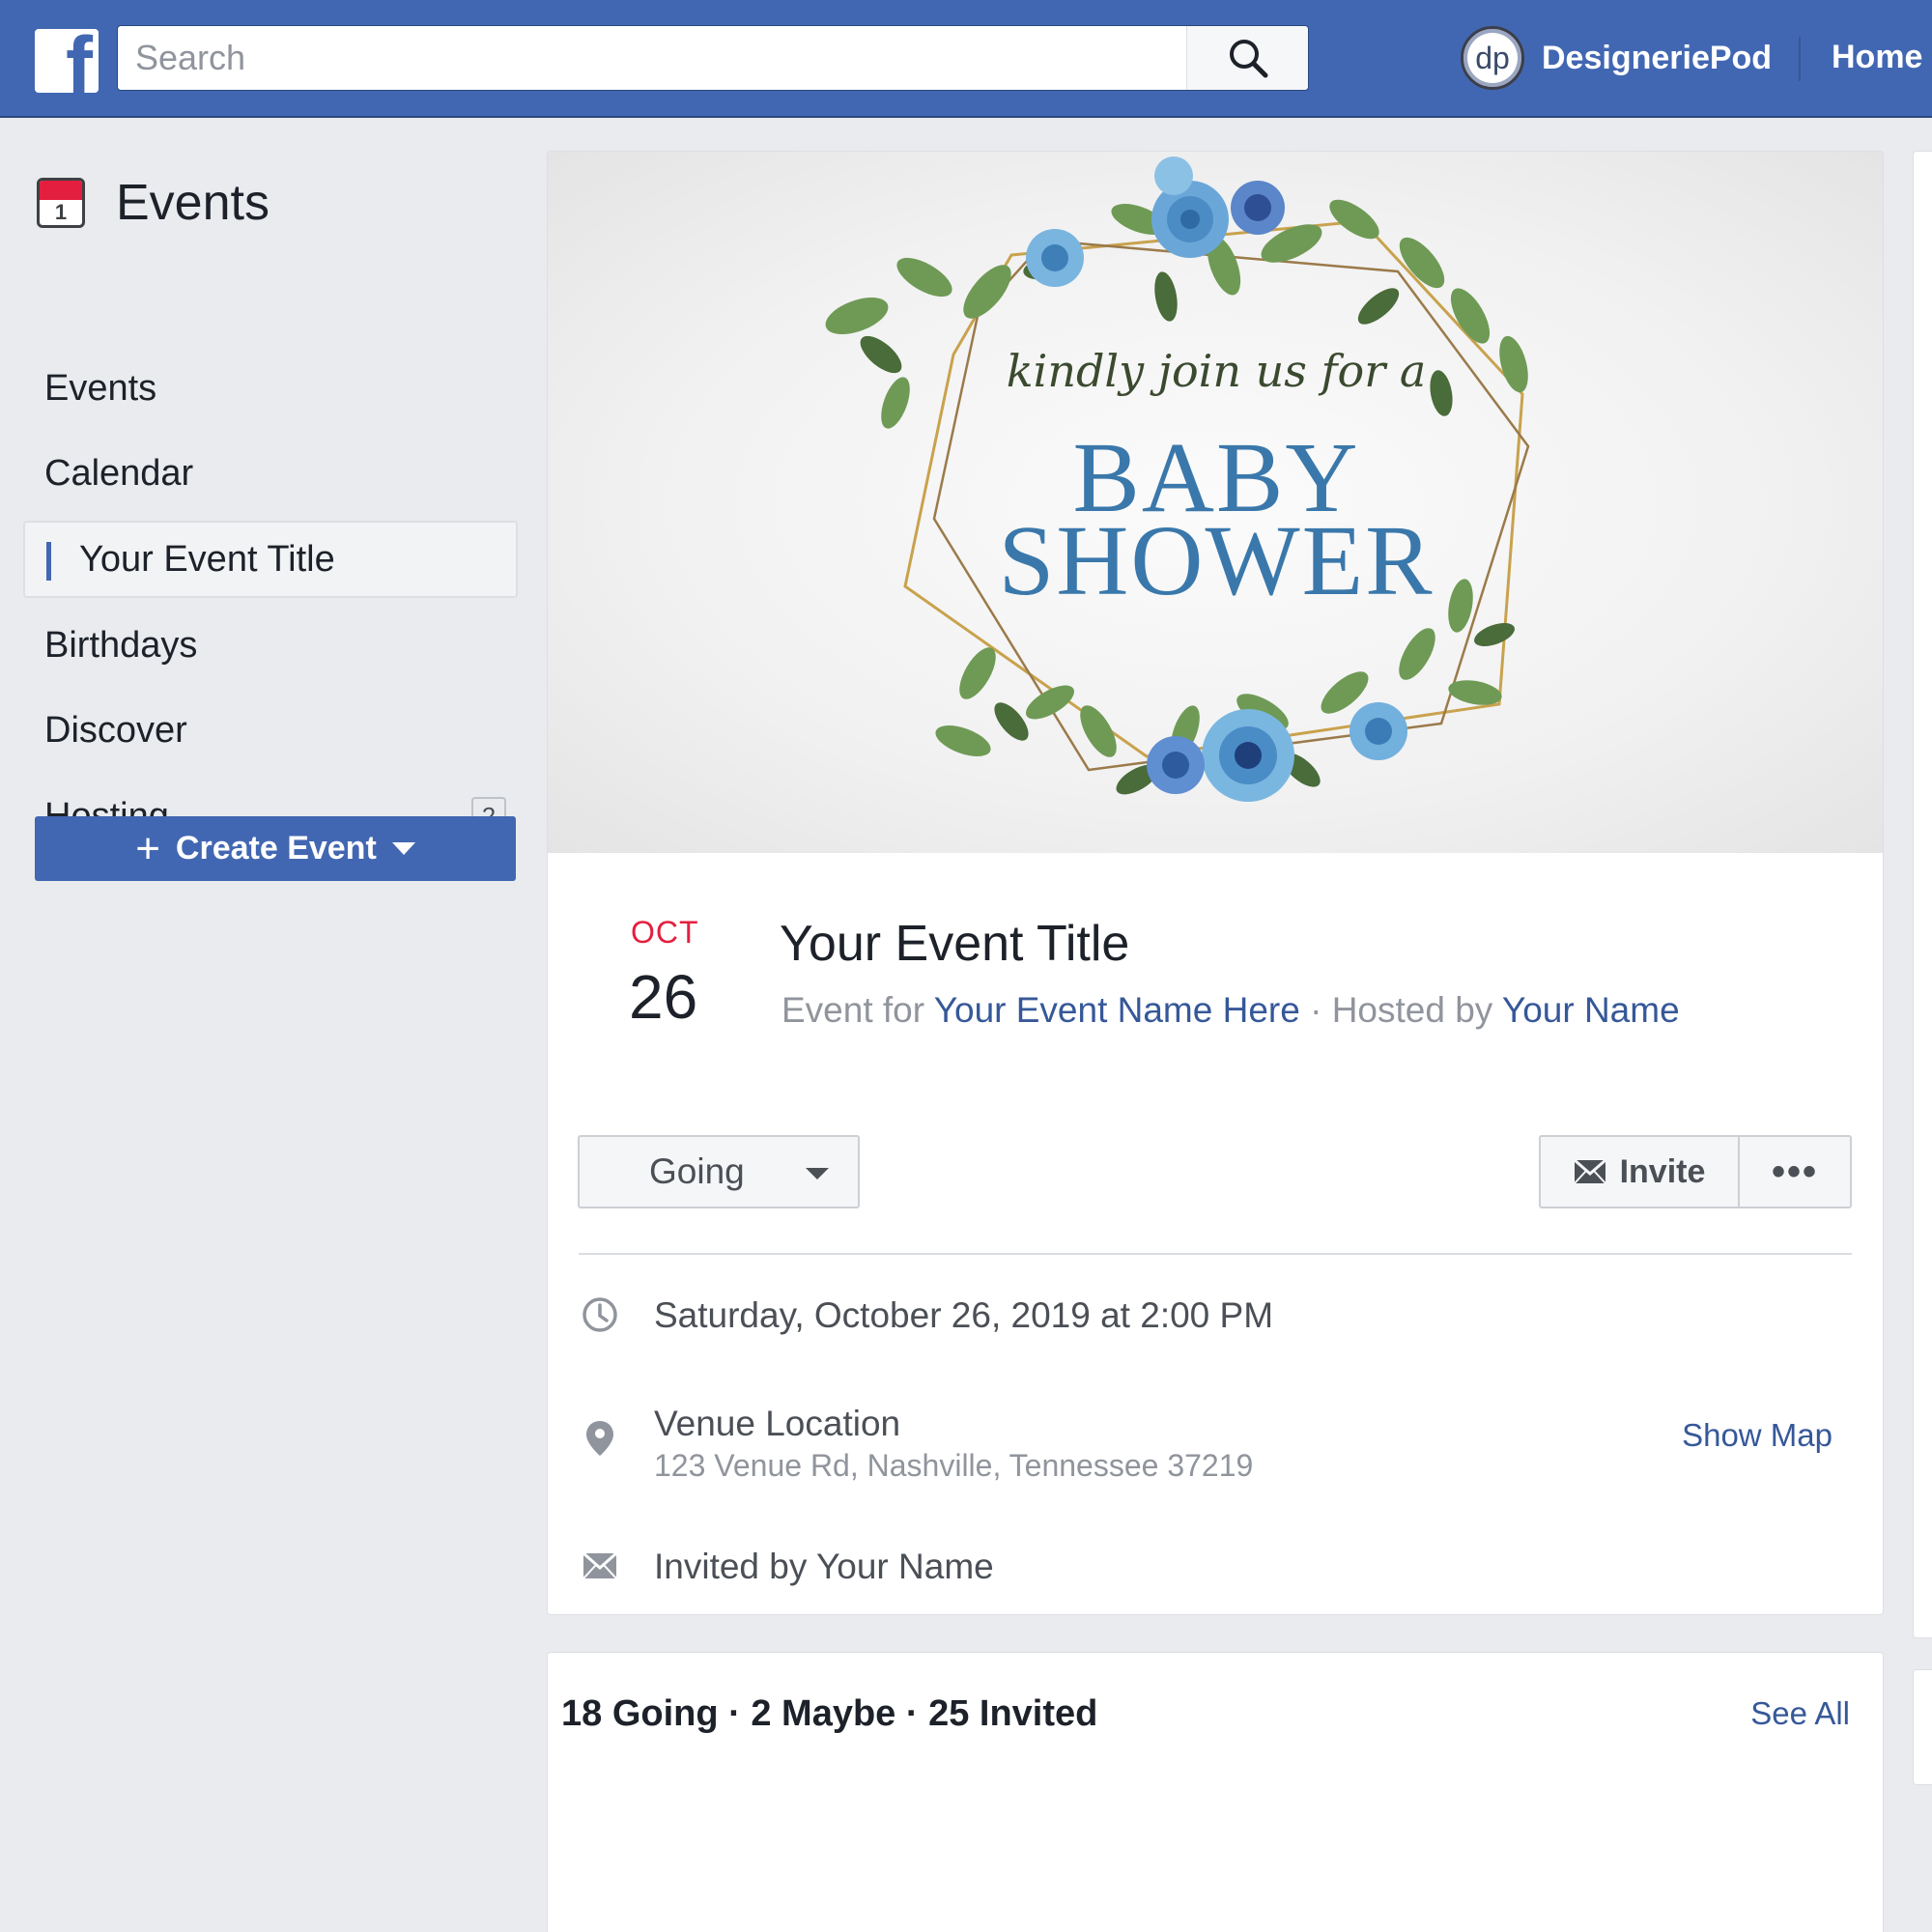  Describe the element at coordinates (270, 730) in the screenshot. I see `sidebar-item-discover: Discover` at that location.